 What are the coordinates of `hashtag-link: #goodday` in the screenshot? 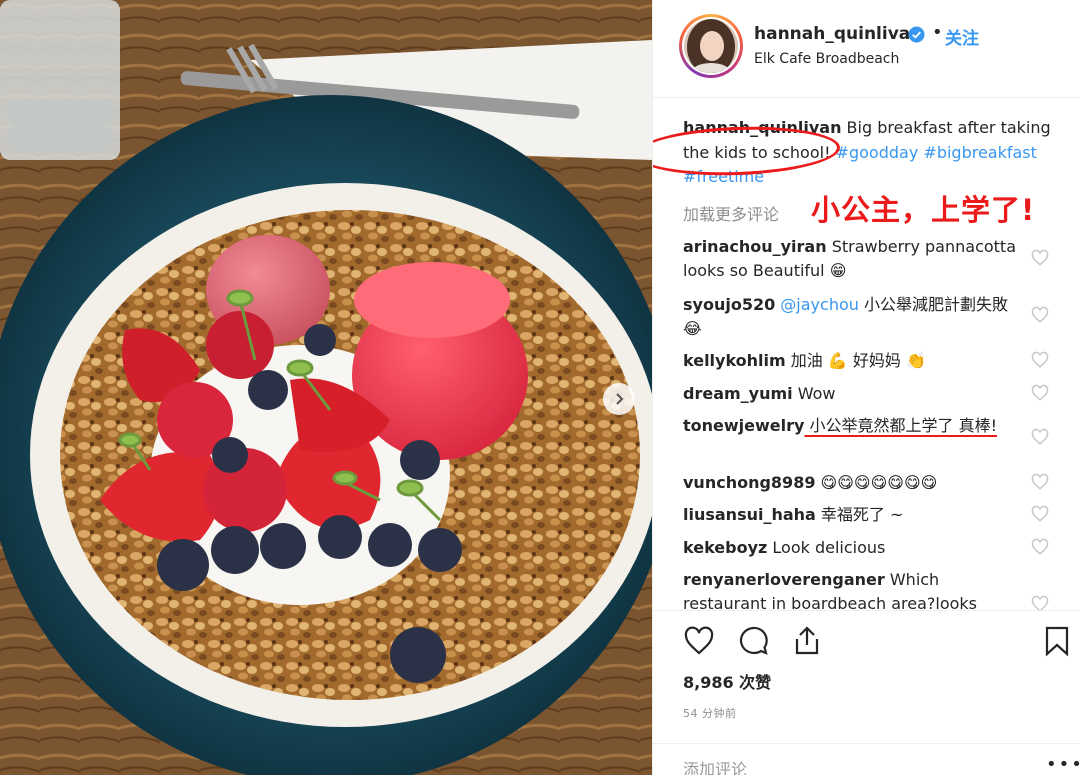 It's located at (877, 152).